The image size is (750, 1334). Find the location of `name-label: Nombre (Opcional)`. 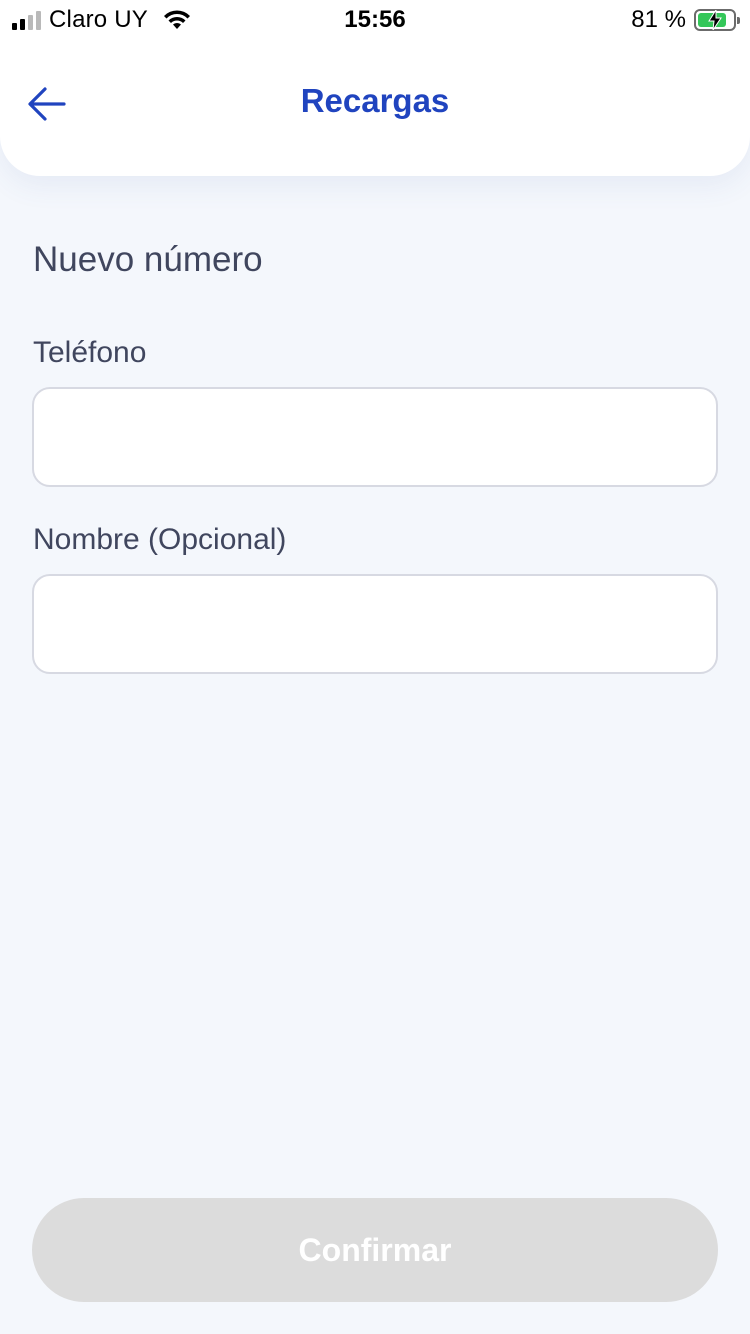

name-label: Nombre (Opcional) is located at coordinates (160, 539).